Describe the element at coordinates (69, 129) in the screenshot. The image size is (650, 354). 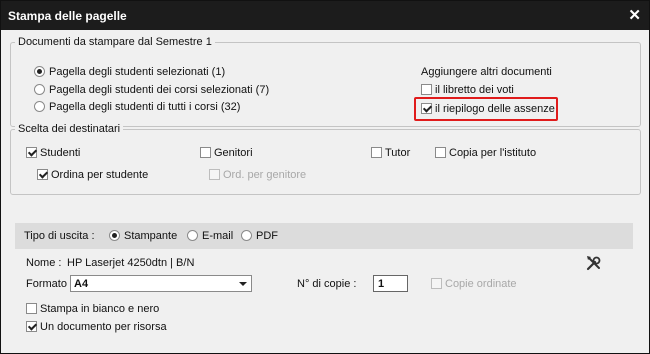
I see `recipients-legend: Scelta dei destinatari` at that location.